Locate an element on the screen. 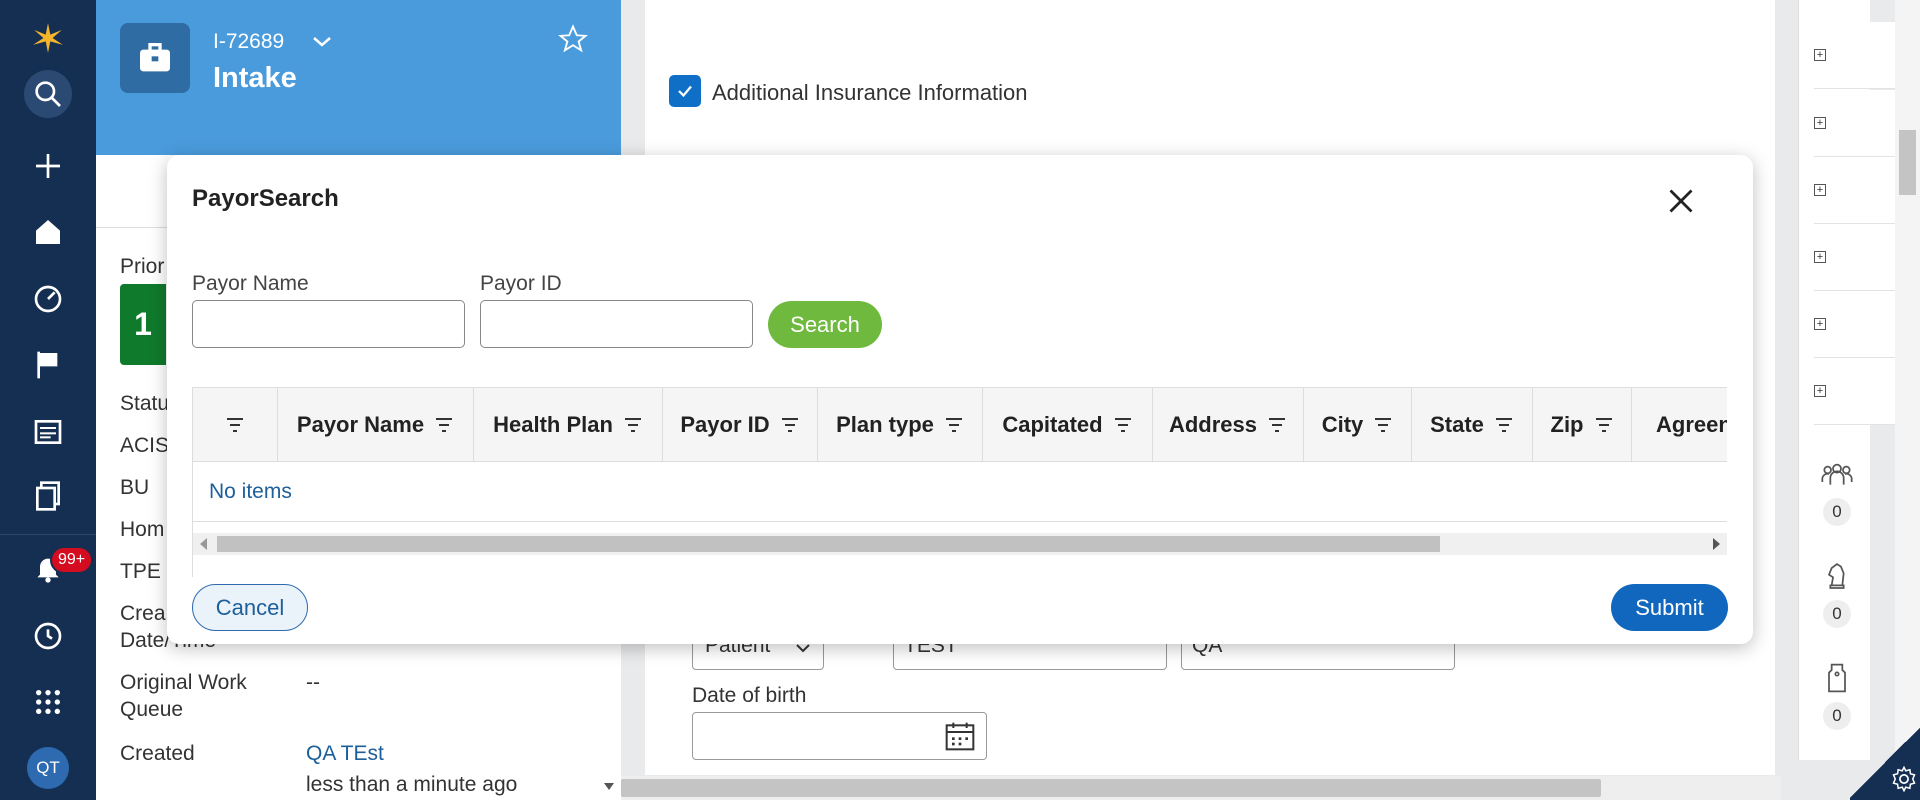 The height and width of the screenshot is (800, 1920). column-header-state: State is located at coordinates (1472, 424).